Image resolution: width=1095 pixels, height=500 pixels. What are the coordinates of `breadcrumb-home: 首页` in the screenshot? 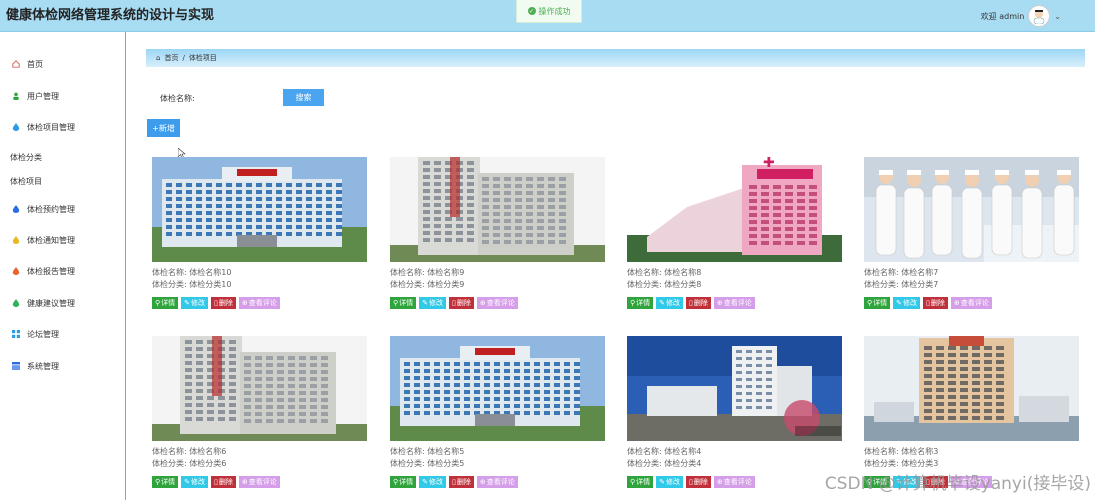 It's located at (171, 58).